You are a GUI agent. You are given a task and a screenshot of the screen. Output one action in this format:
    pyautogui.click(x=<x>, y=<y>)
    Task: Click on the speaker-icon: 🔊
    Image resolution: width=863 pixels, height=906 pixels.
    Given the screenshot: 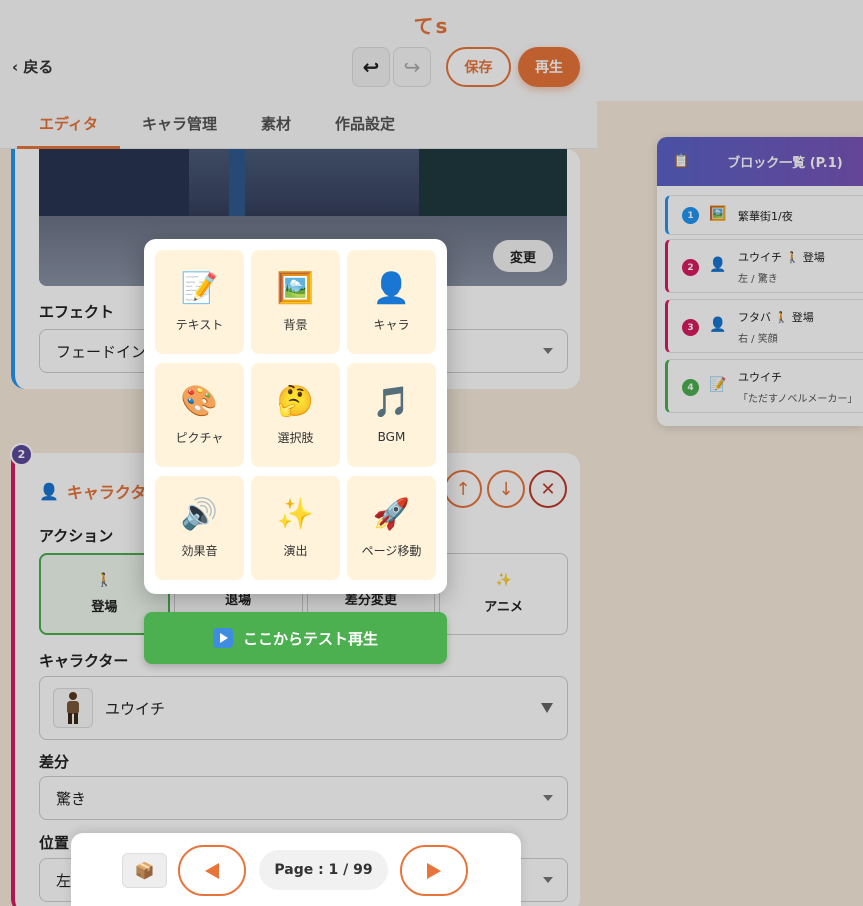 What is the action you would take?
    pyautogui.click(x=199, y=514)
    